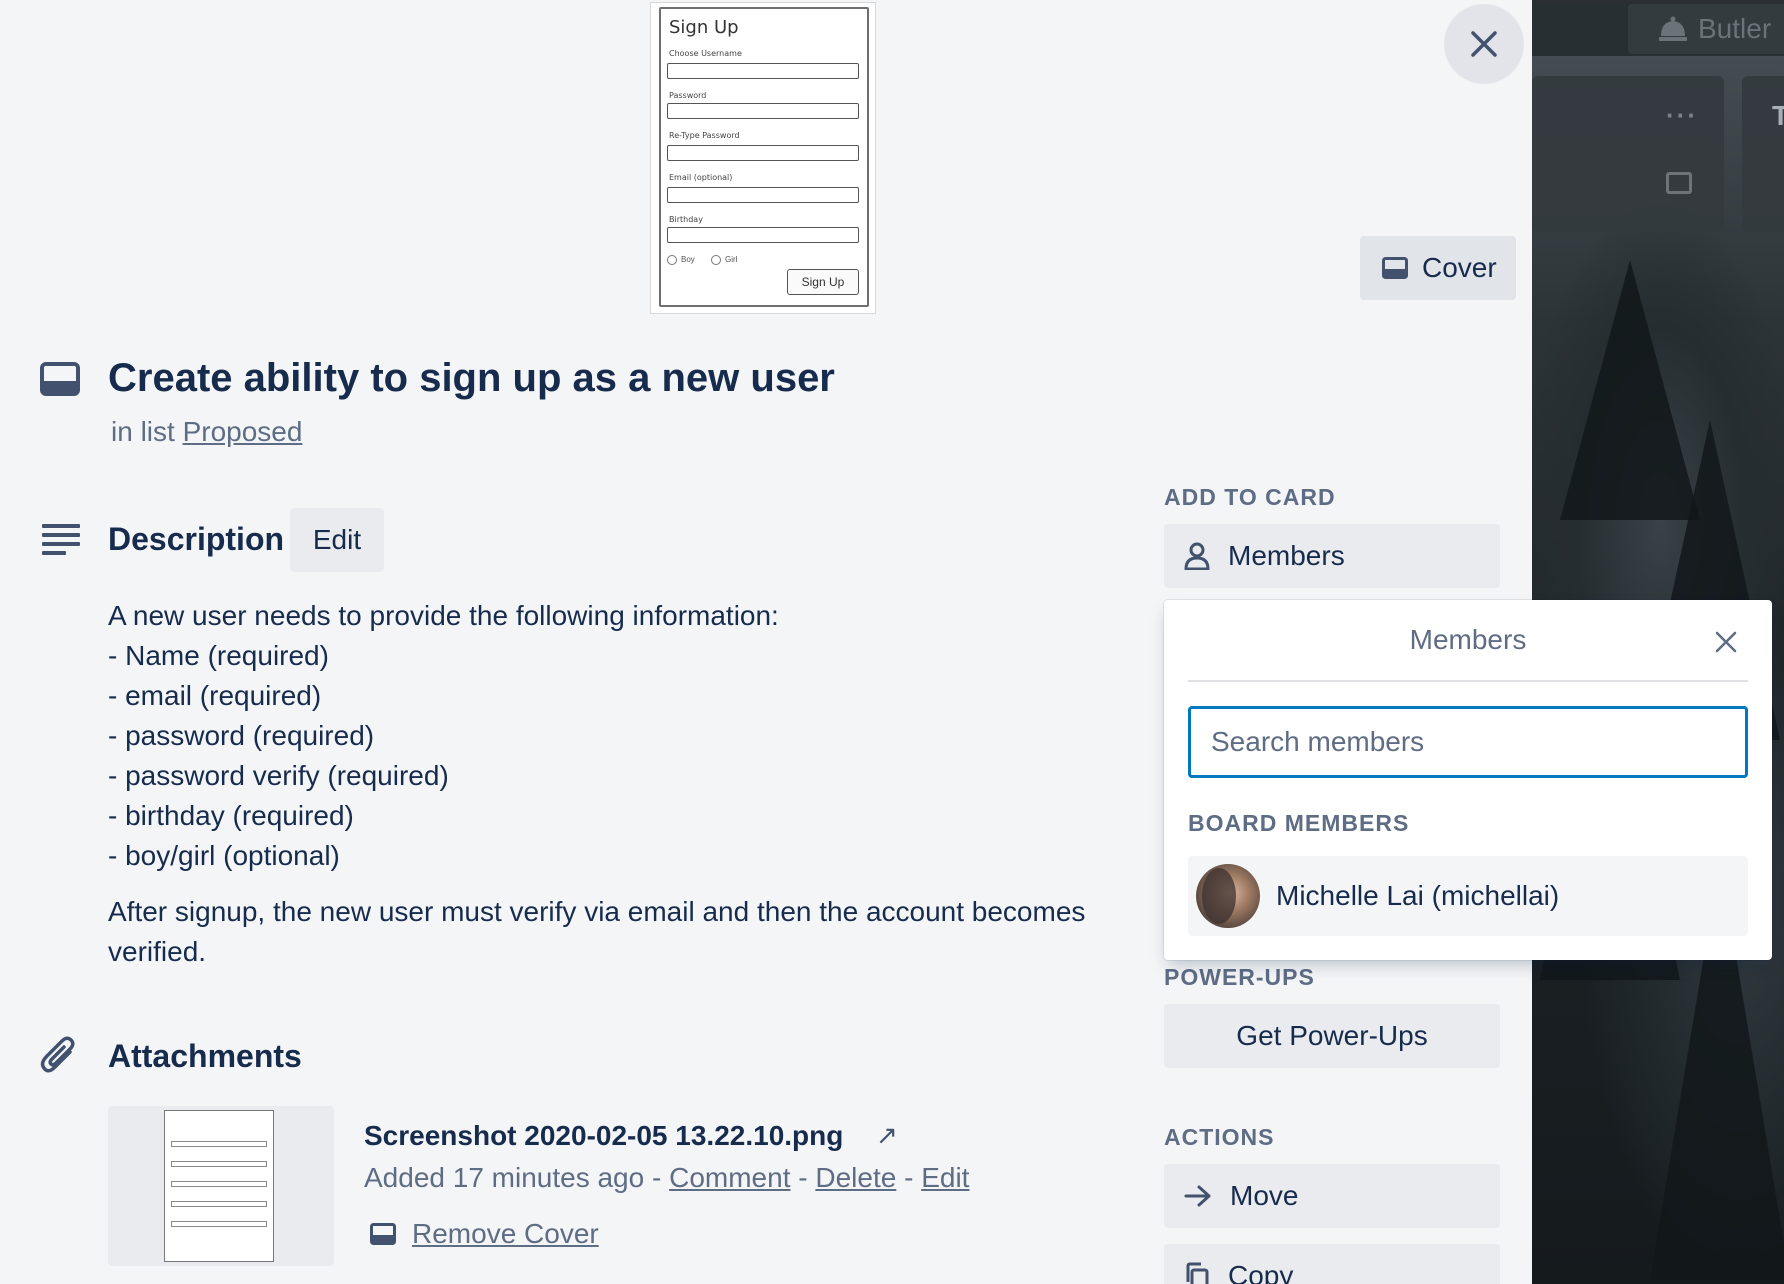 The image size is (1784, 1284). Describe the element at coordinates (1735, 28) in the screenshot. I see `butler-label: Butler` at that location.